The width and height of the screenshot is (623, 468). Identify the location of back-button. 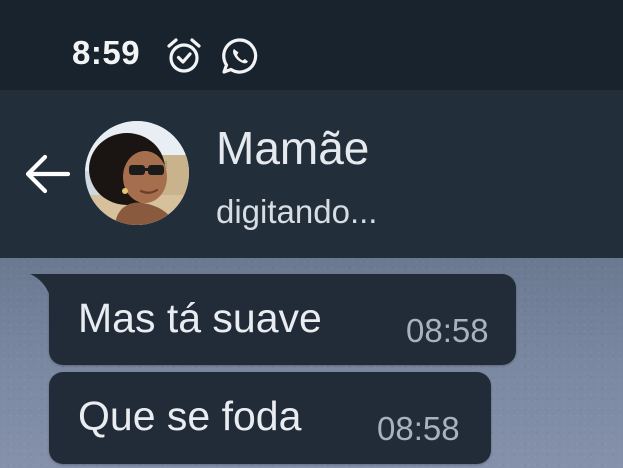
(48, 174).